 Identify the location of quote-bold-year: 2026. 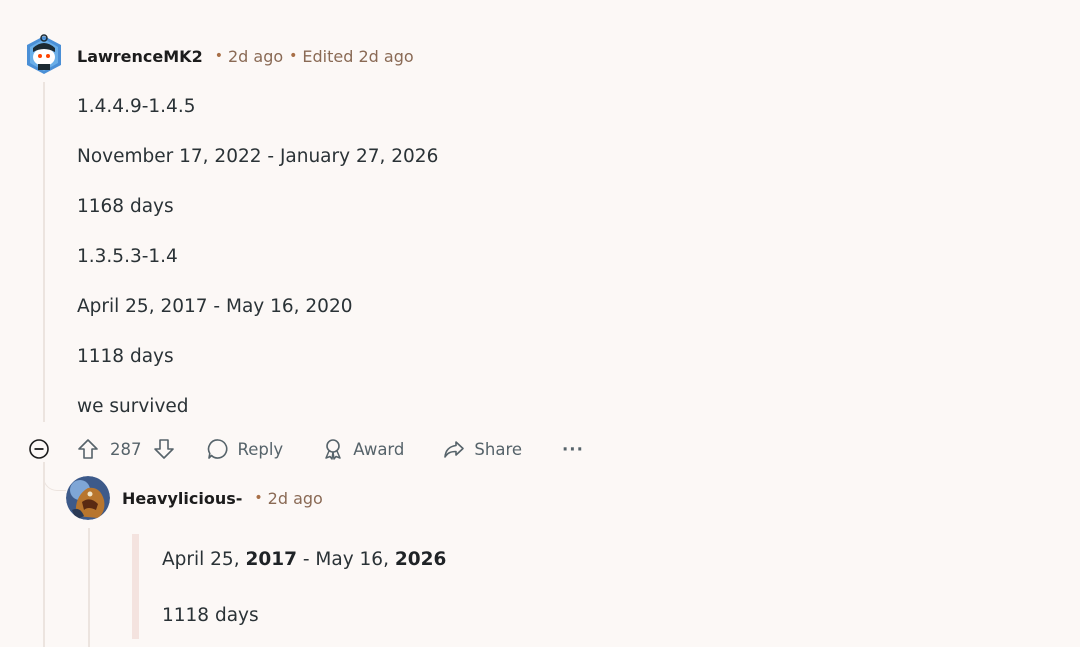
(420, 559).